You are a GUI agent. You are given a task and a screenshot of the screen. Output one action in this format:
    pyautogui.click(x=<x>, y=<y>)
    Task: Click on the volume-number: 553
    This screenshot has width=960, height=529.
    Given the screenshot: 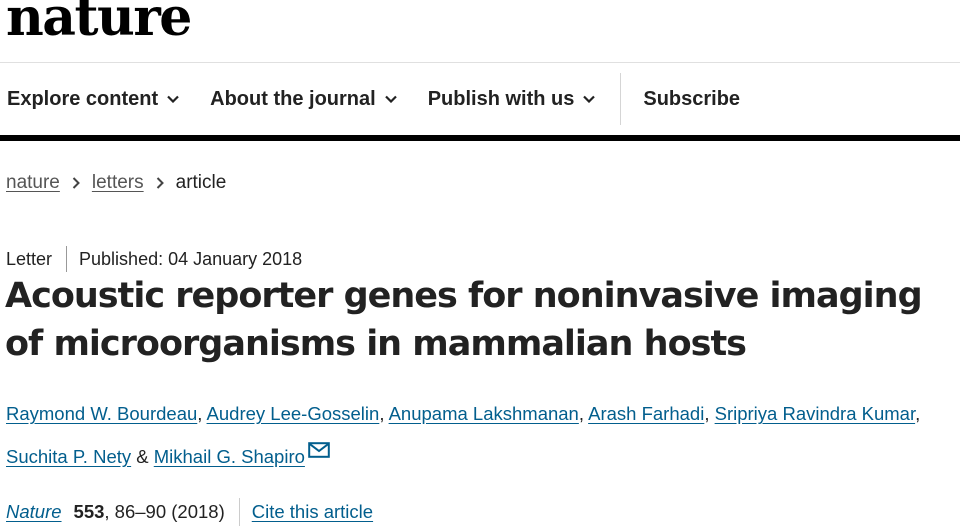 What is the action you would take?
    pyautogui.click(x=89, y=511)
    